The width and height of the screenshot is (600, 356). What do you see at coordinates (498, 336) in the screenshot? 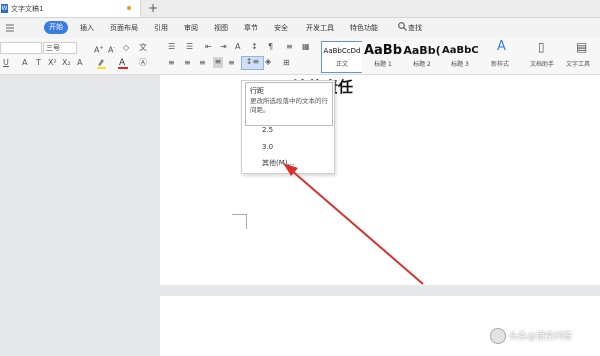
I see `watermark-logo` at bounding box center [498, 336].